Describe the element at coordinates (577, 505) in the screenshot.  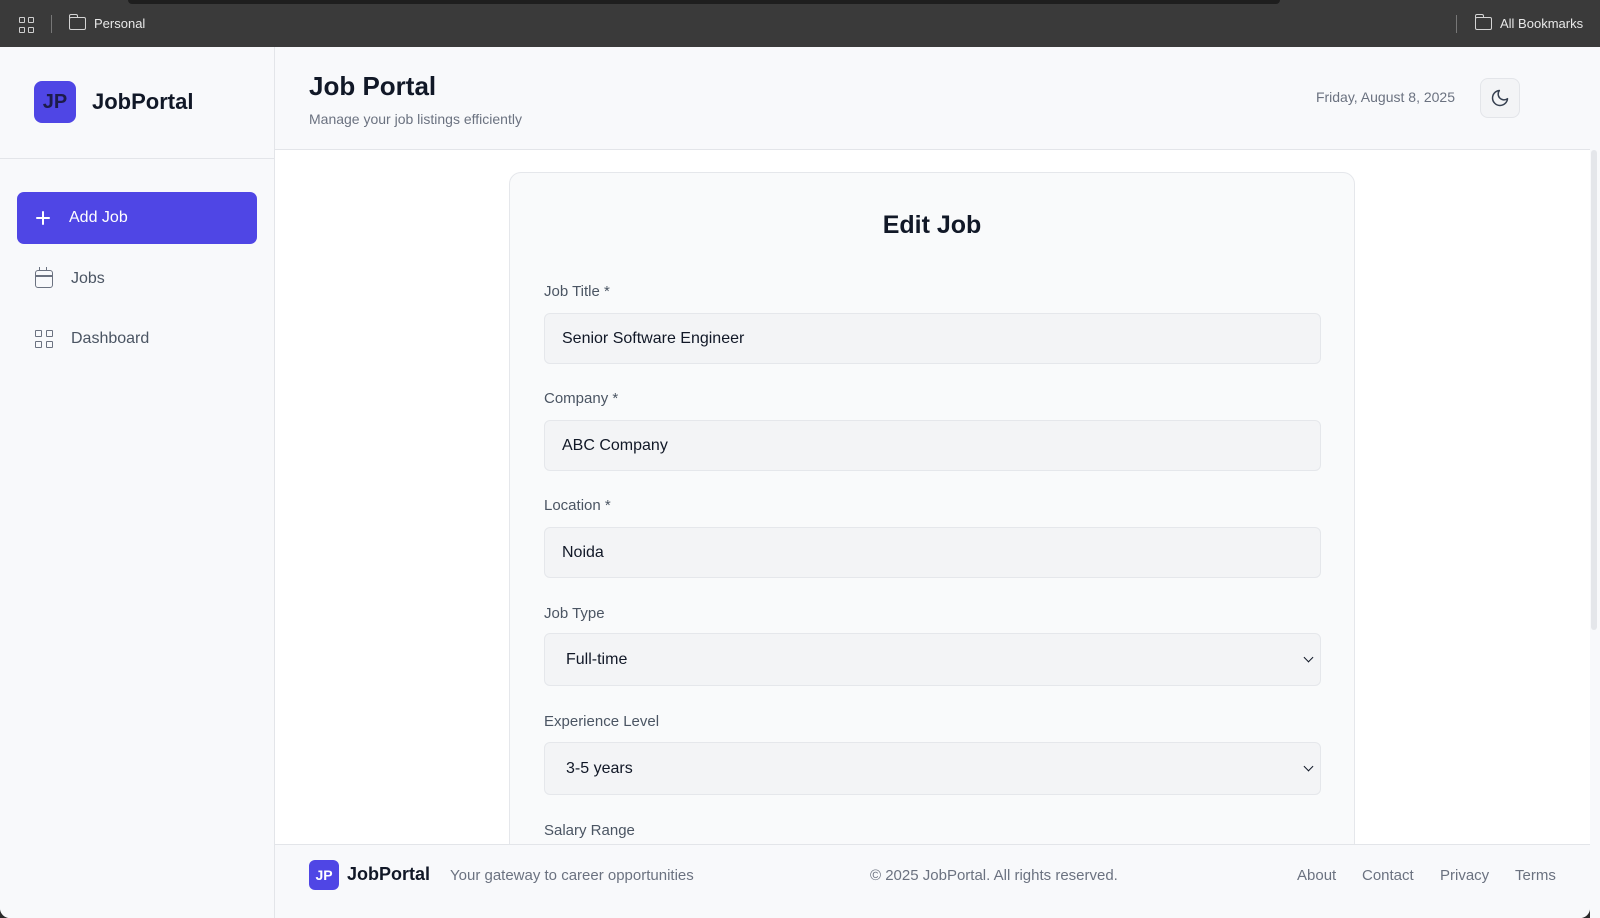
I see `location-label: Location *` at that location.